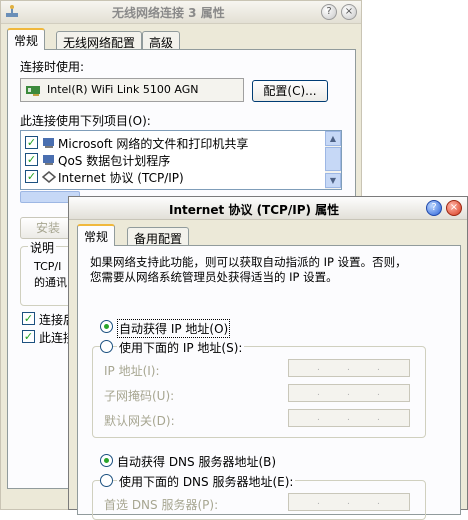 This screenshot has height=520, width=468. Describe the element at coordinates (175, 160) in the screenshot. I see `list-item: ✓ QoS 数据包计划程序` at that location.